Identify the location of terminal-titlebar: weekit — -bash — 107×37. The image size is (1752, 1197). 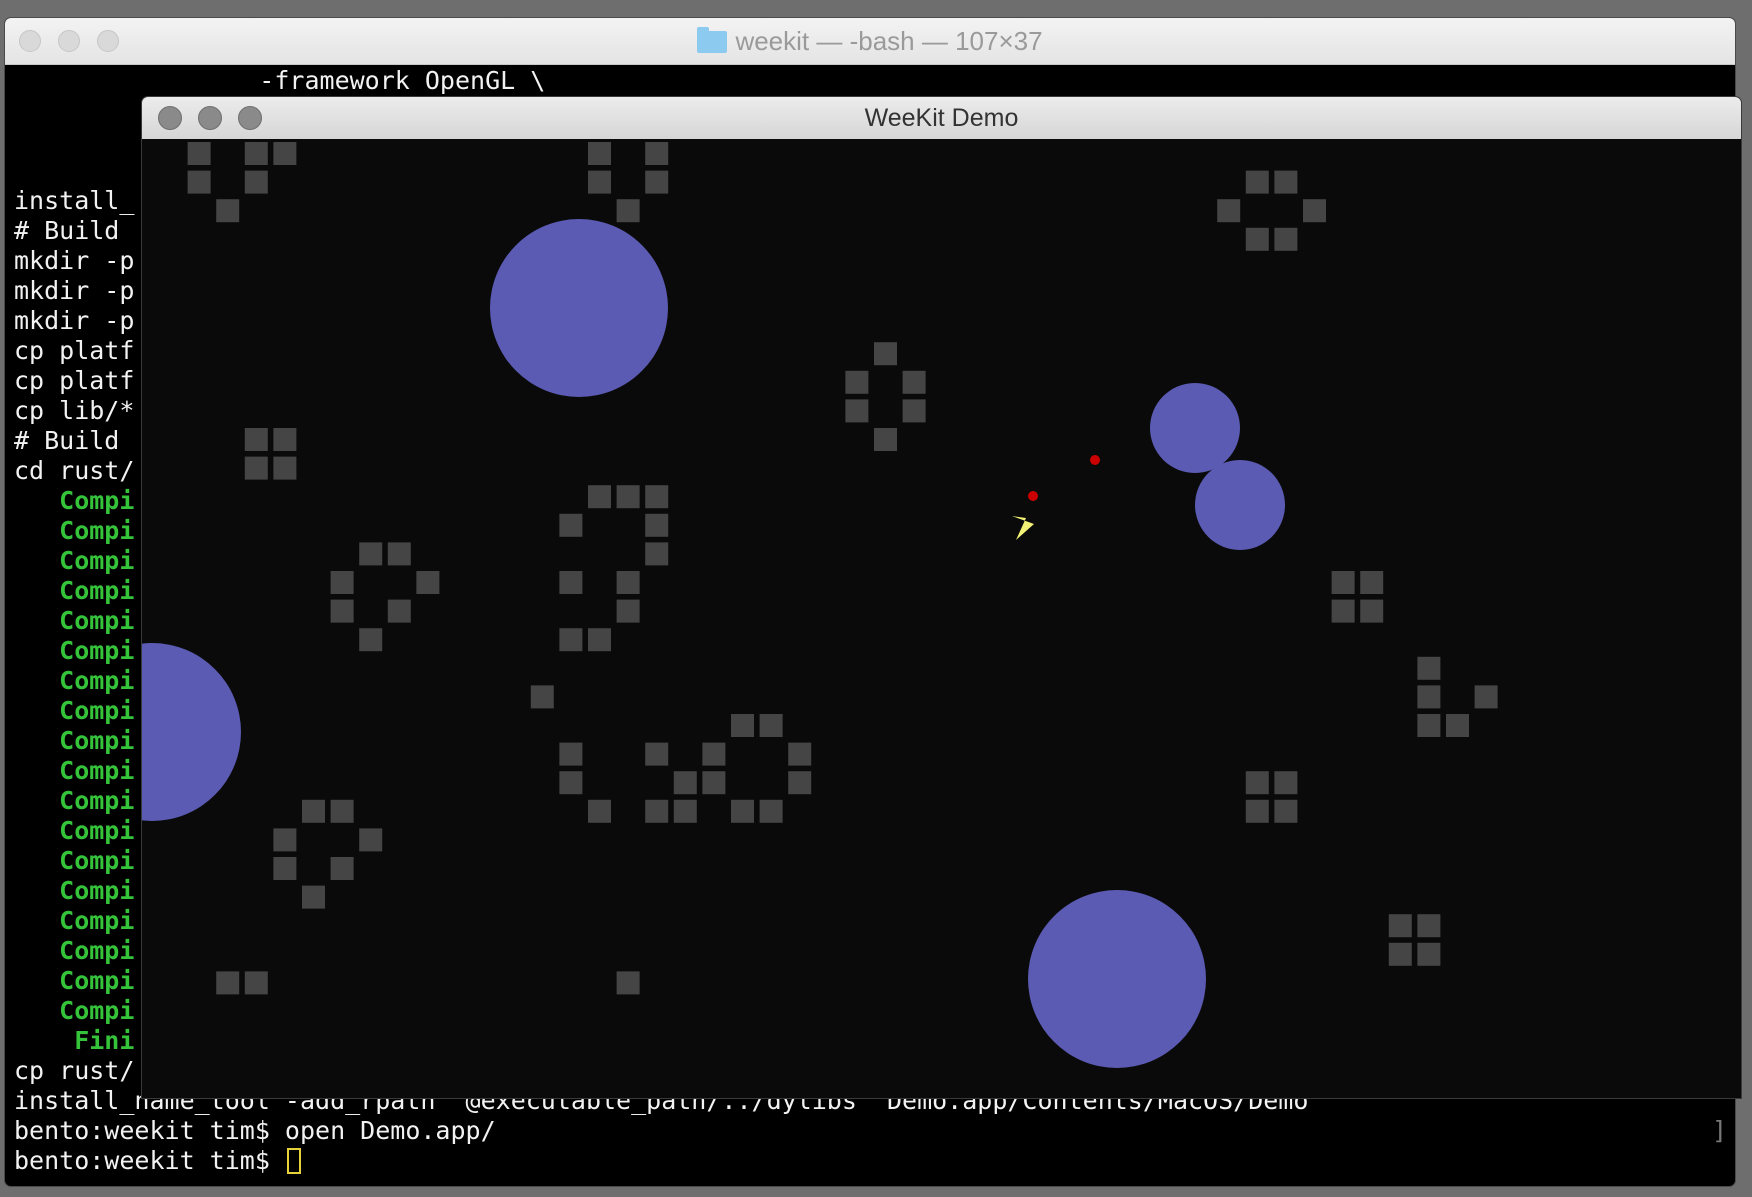
(870, 41).